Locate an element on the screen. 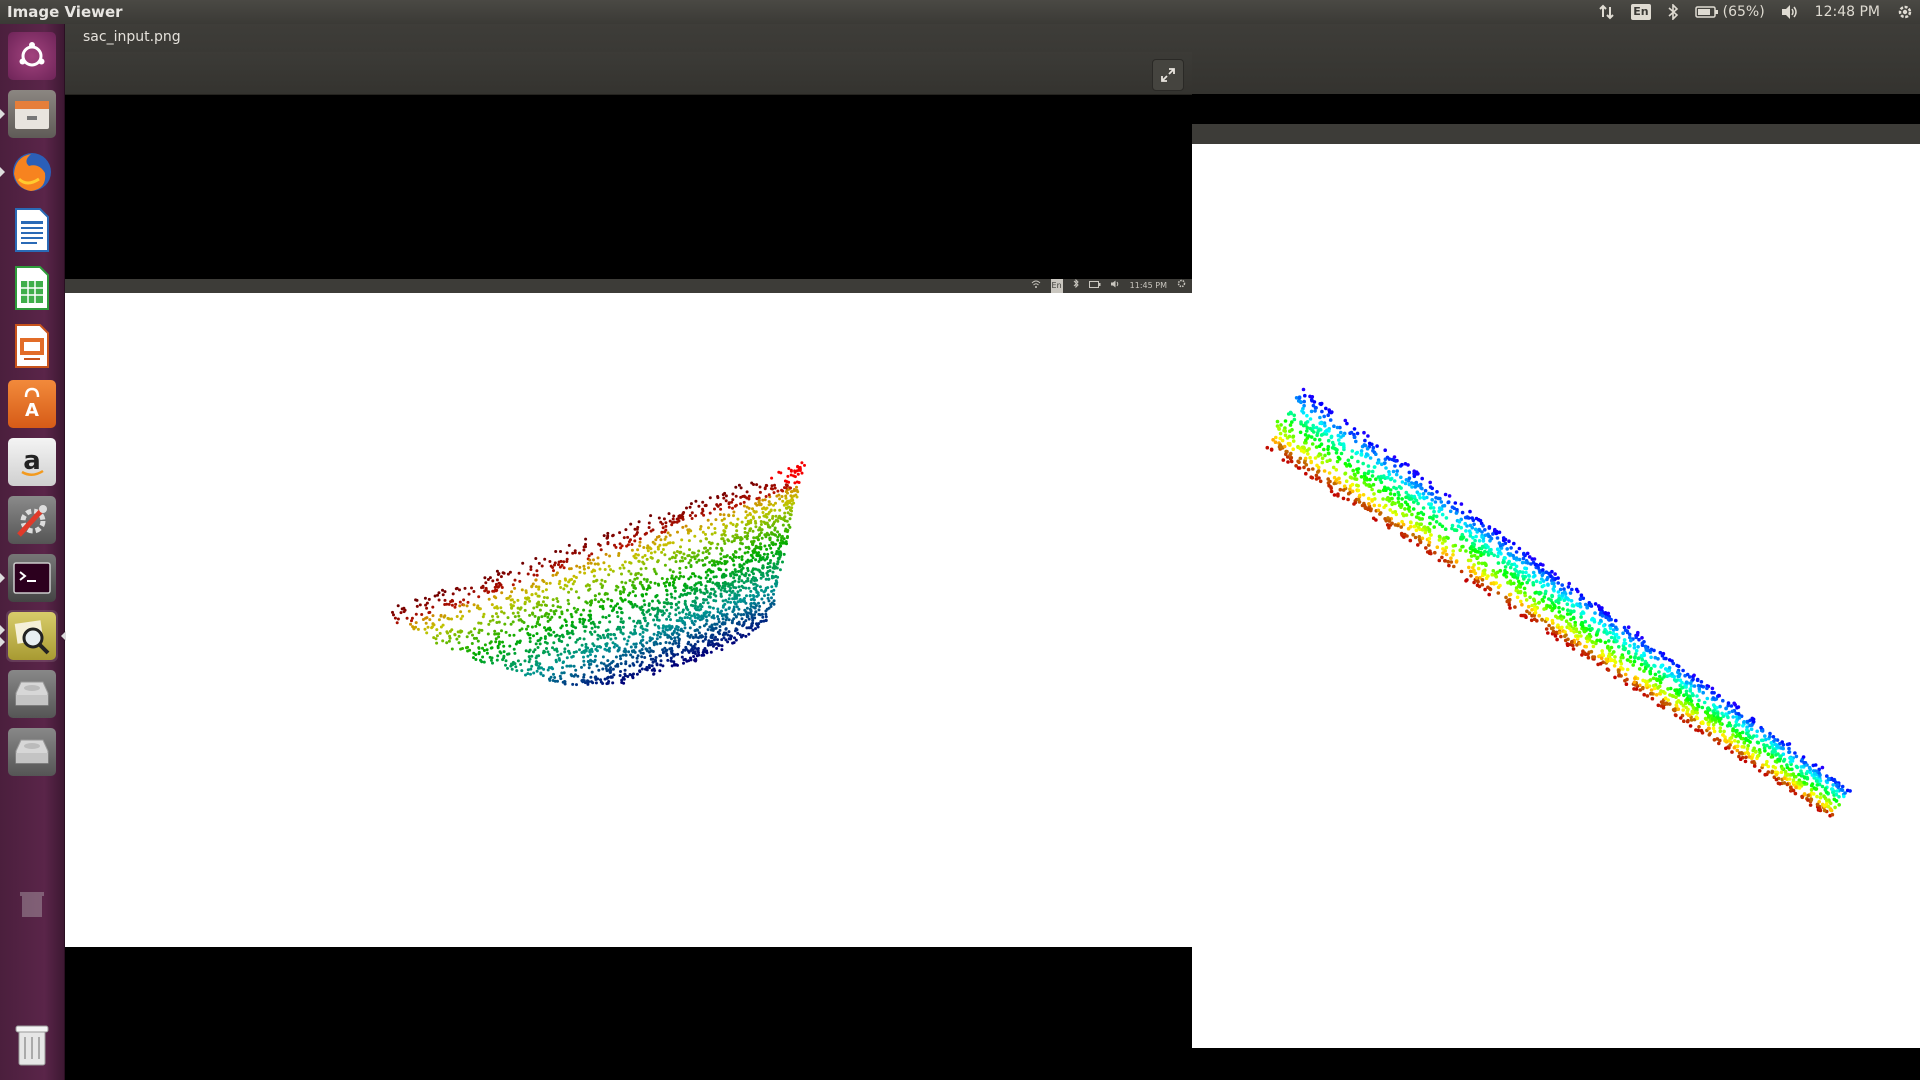 Image resolution: width=1920 pixels, height=1080 pixels. launcher-libreoffice-impress is located at coordinates (32, 346).